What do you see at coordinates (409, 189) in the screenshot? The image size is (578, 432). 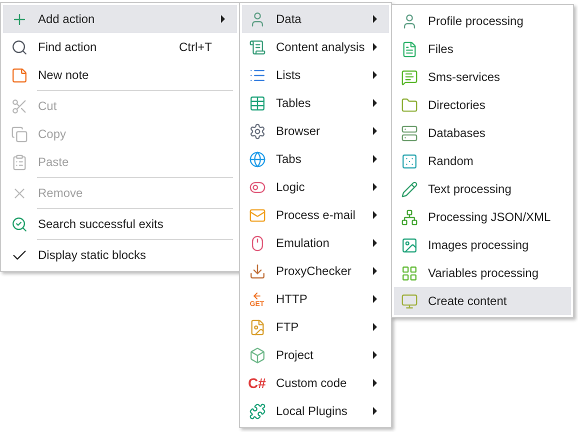 I see `pencil-icon` at bounding box center [409, 189].